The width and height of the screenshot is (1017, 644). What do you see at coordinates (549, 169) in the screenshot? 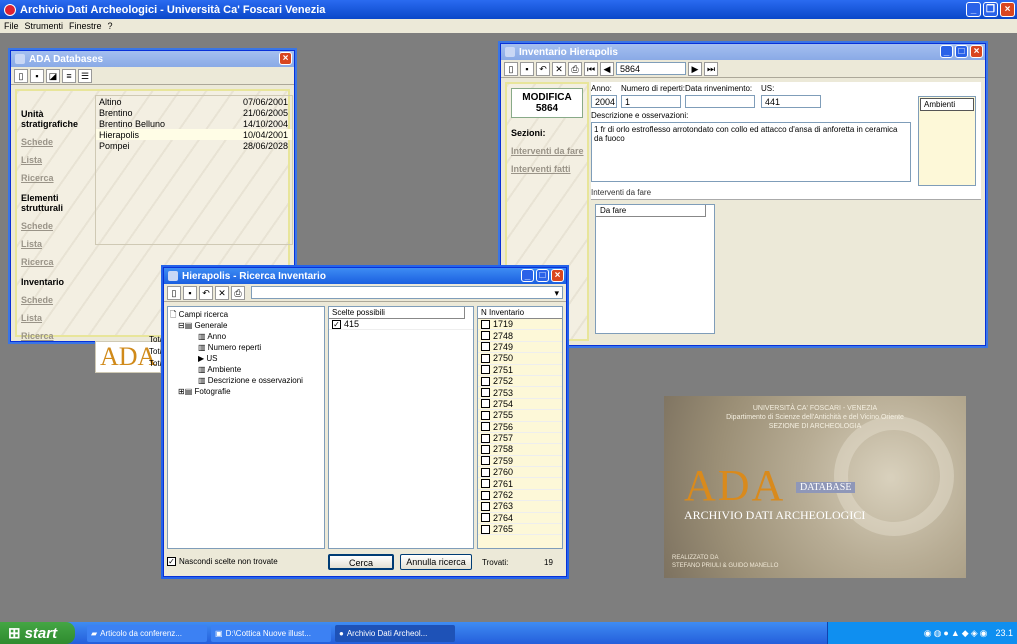
I see `interventi-fatti-link: Interventi fatti` at bounding box center [549, 169].